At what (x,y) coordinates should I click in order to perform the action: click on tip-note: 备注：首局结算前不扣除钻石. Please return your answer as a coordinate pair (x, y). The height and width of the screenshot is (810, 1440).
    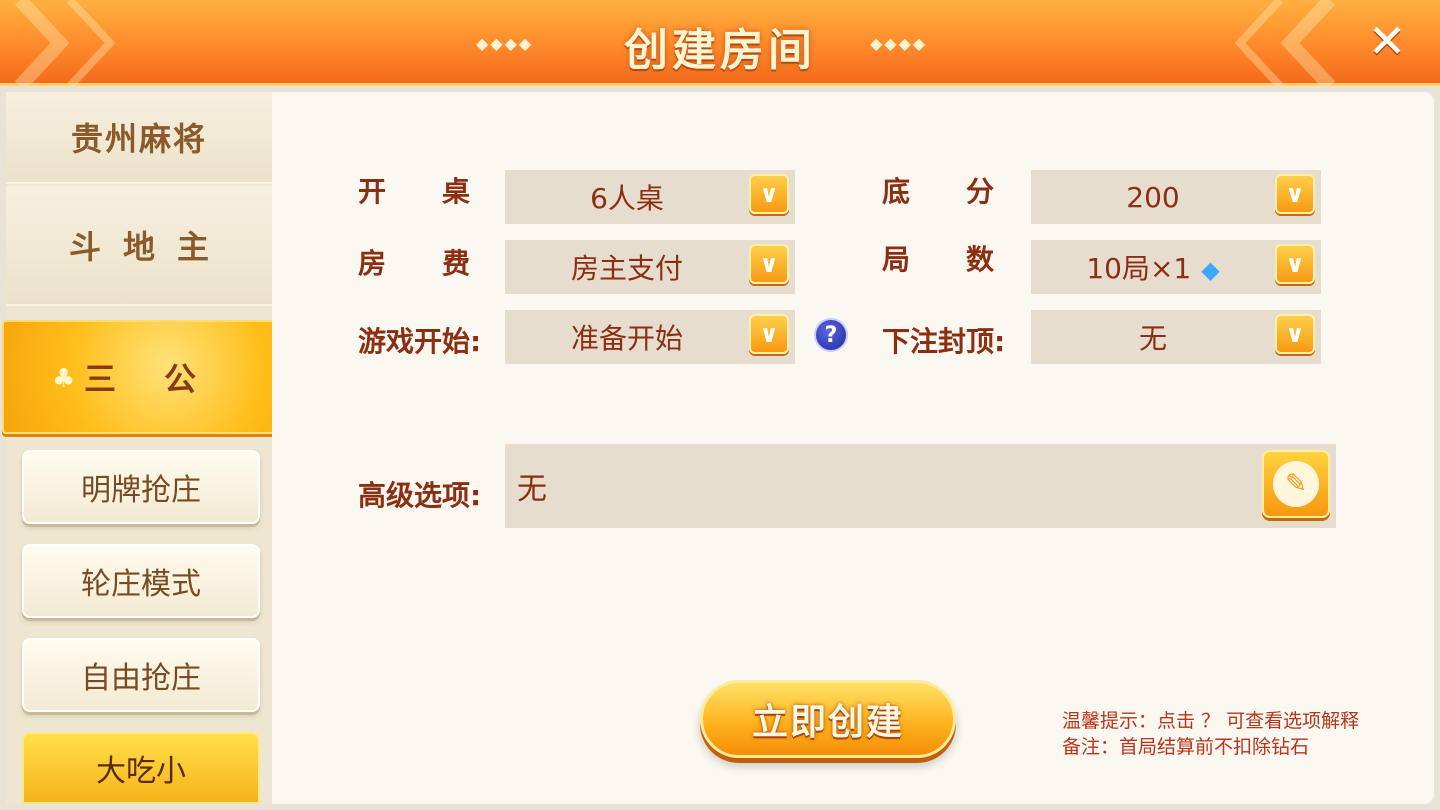
    Looking at the image, I should click on (1186, 747).